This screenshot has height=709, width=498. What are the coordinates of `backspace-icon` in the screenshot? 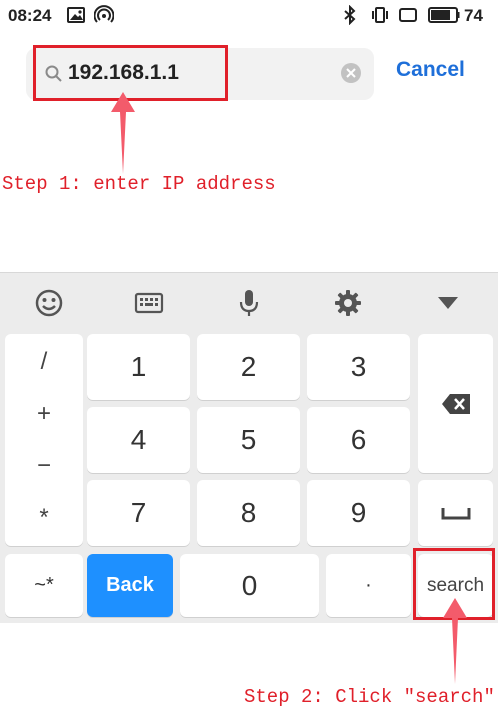 It's located at (455, 403).